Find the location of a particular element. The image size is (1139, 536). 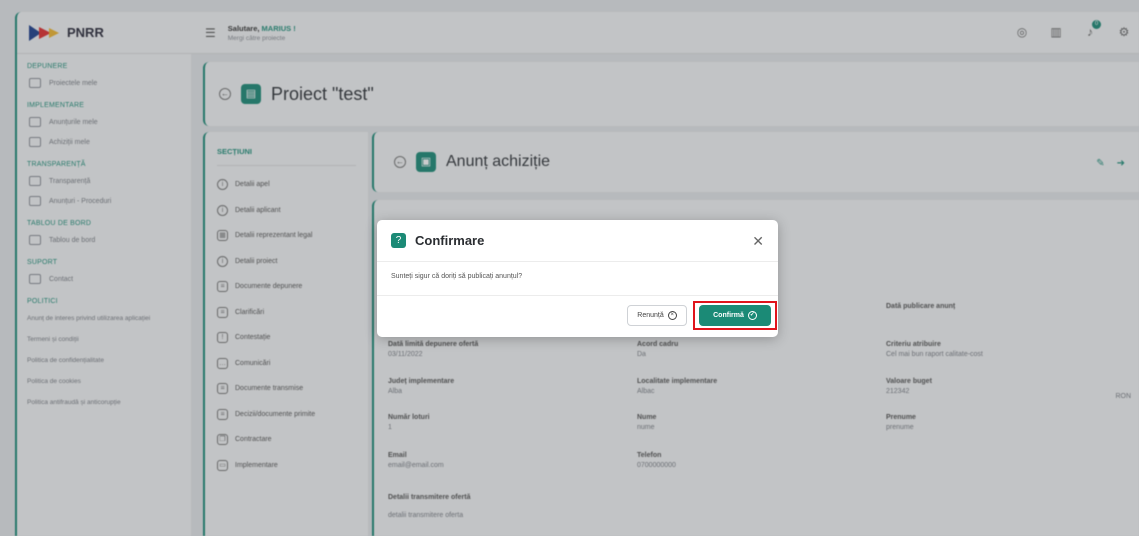

confirm-button: Confirmă ✓ is located at coordinates (735, 315).